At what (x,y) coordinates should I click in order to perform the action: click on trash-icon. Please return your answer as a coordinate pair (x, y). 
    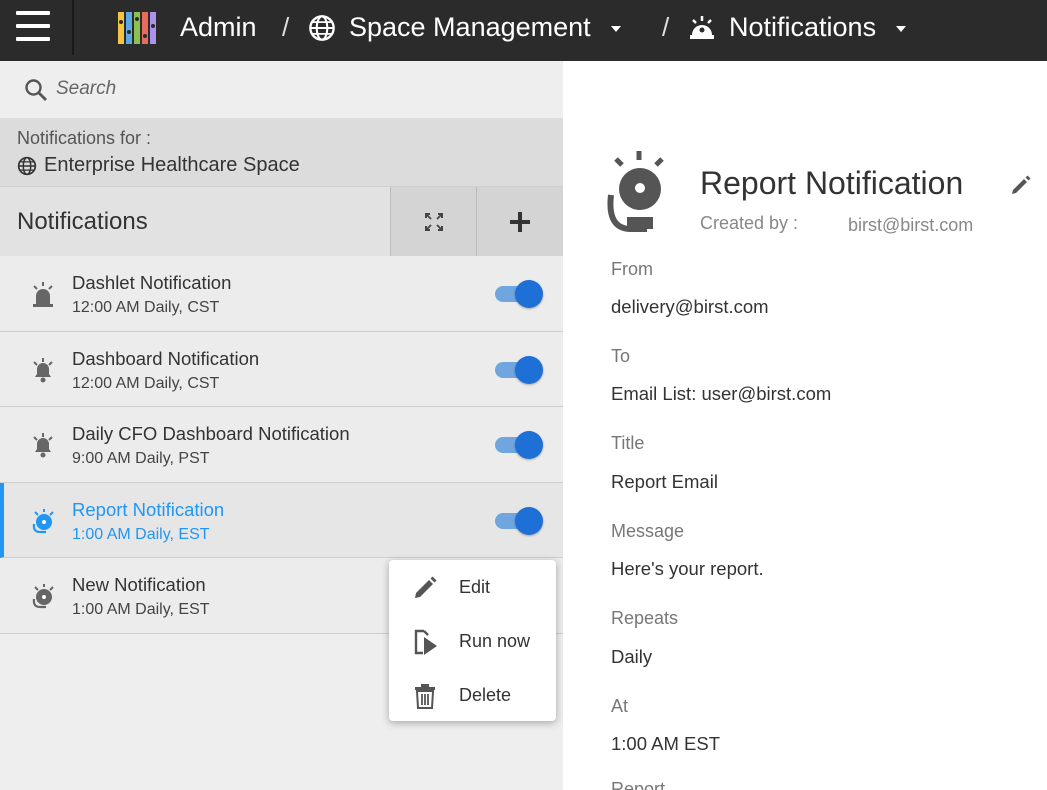
    Looking at the image, I should click on (425, 696).